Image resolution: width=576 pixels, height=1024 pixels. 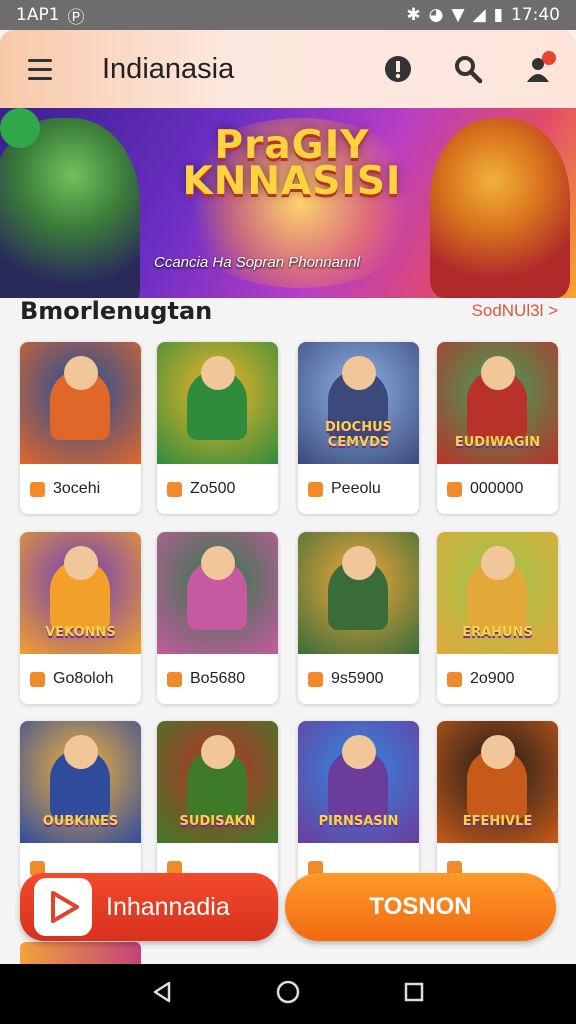 What do you see at coordinates (358, 821) in the screenshot?
I see `game-thumbnail-label: PIRNSASIN` at bounding box center [358, 821].